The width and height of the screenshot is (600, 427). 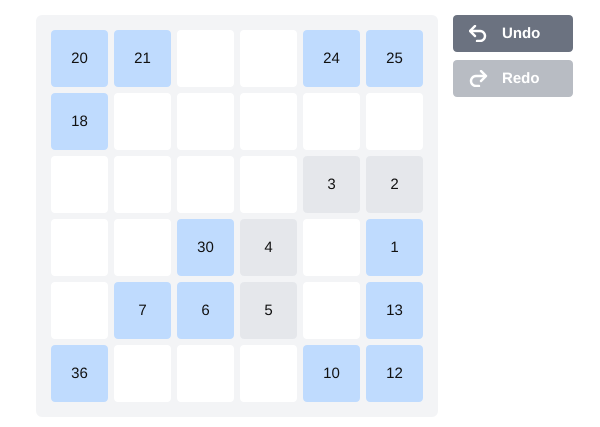 I want to click on grid-cell: 6, so click(x=205, y=310).